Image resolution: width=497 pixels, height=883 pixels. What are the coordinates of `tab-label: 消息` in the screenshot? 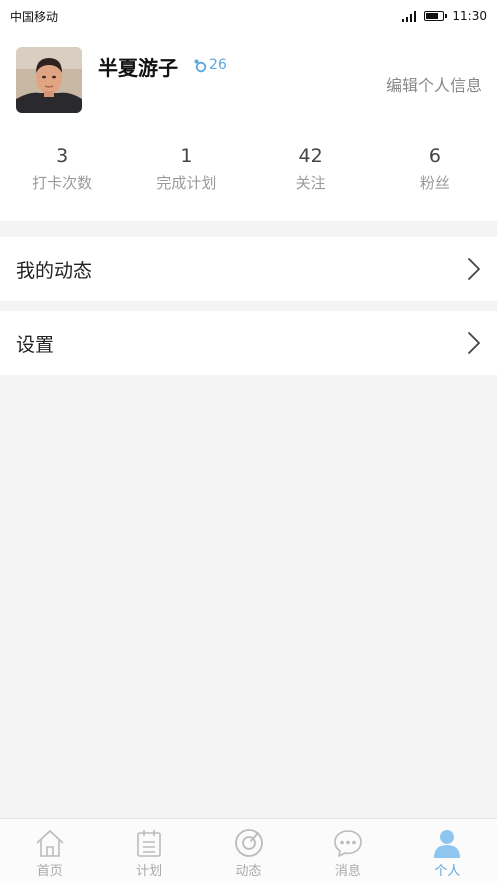 It's located at (347, 871).